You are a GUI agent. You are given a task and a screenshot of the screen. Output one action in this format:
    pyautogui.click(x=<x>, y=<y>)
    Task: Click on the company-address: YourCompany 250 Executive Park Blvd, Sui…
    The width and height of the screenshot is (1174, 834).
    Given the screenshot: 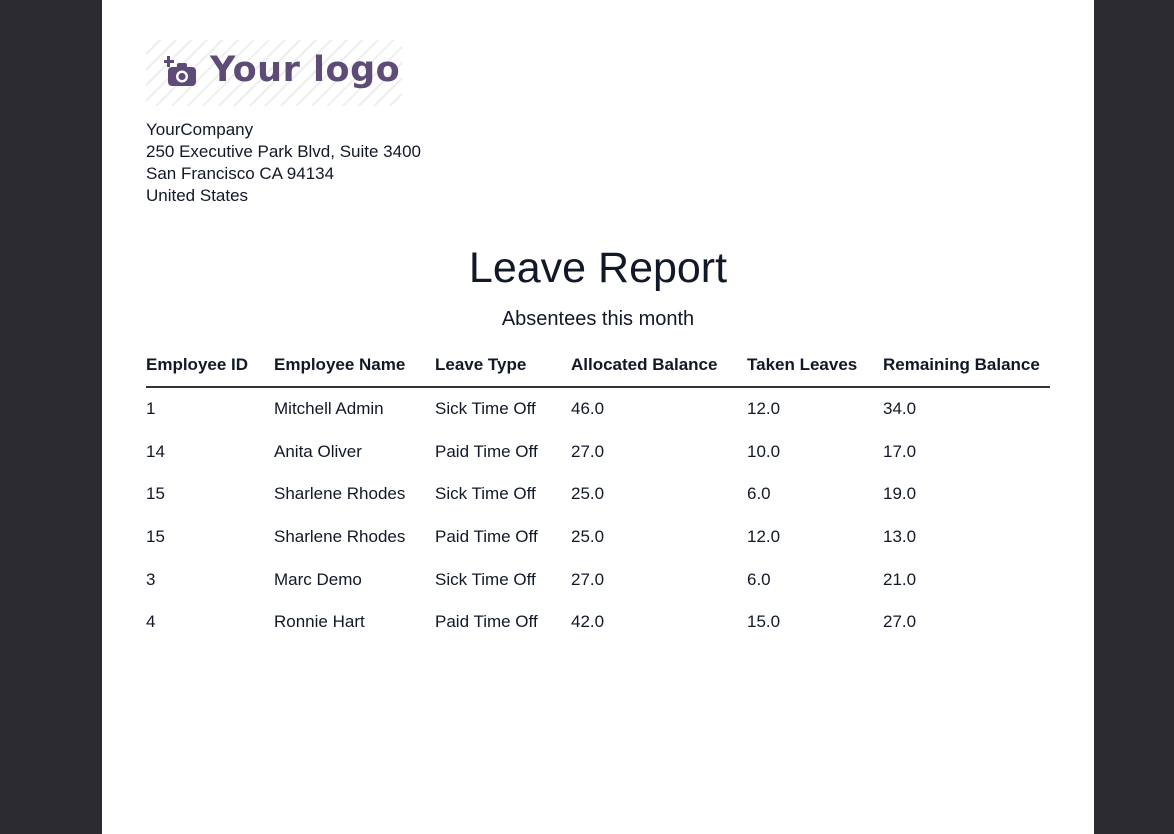 What is the action you would take?
    pyautogui.click(x=283, y=163)
    